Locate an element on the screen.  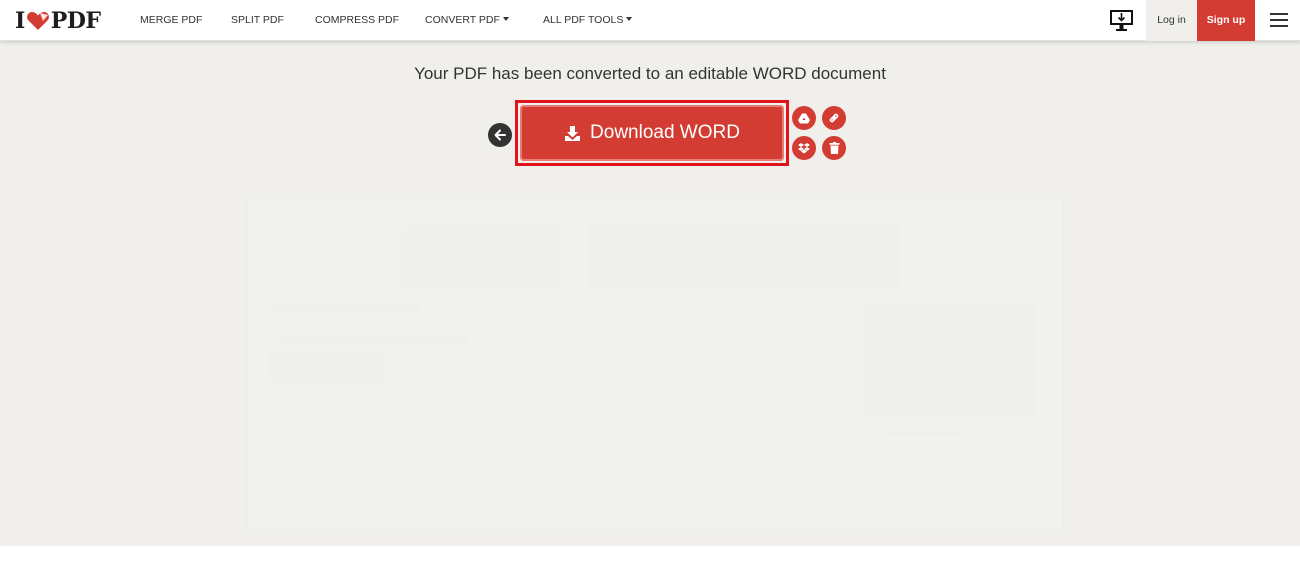
signup-button: Sign up is located at coordinates (1226, 20).